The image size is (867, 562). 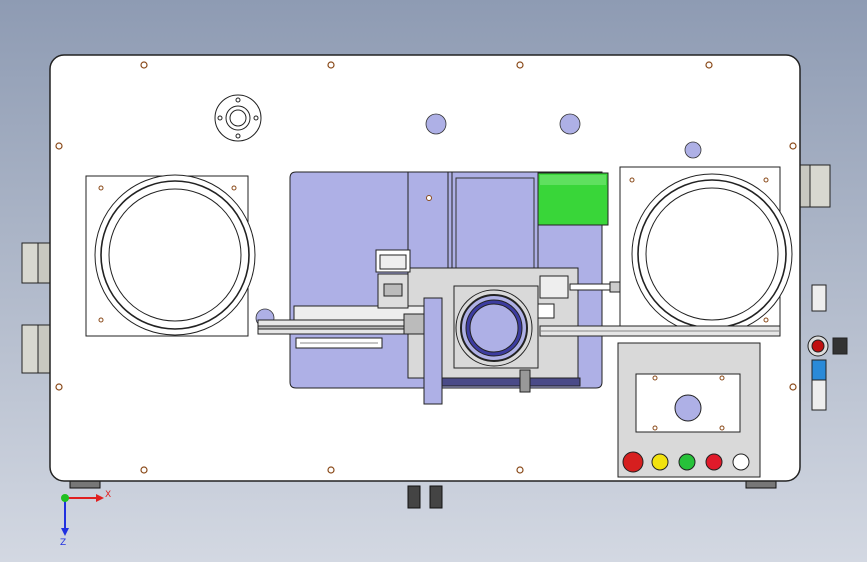 I want to click on z-axis-label: Z, so click(x=63, y=543).